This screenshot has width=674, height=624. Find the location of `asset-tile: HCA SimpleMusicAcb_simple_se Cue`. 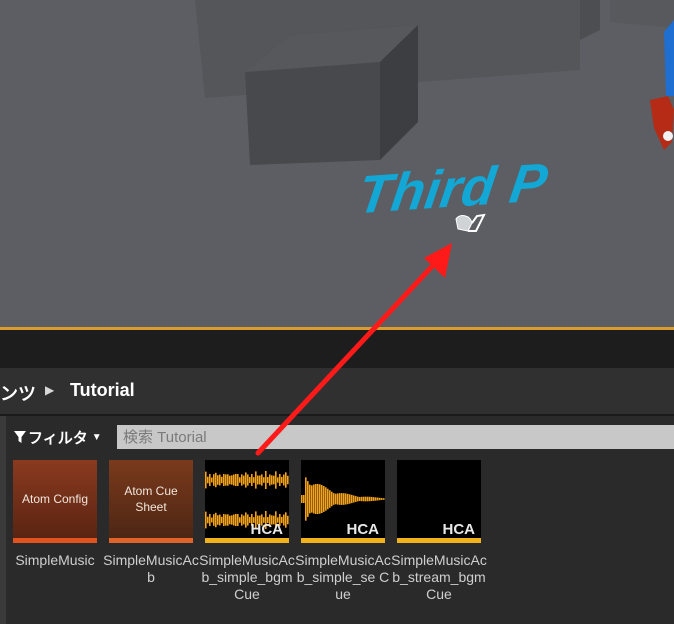

asset-tile: HCA SimpleMusicAcb_simple_se Cue is located at coordinates (343, 531).